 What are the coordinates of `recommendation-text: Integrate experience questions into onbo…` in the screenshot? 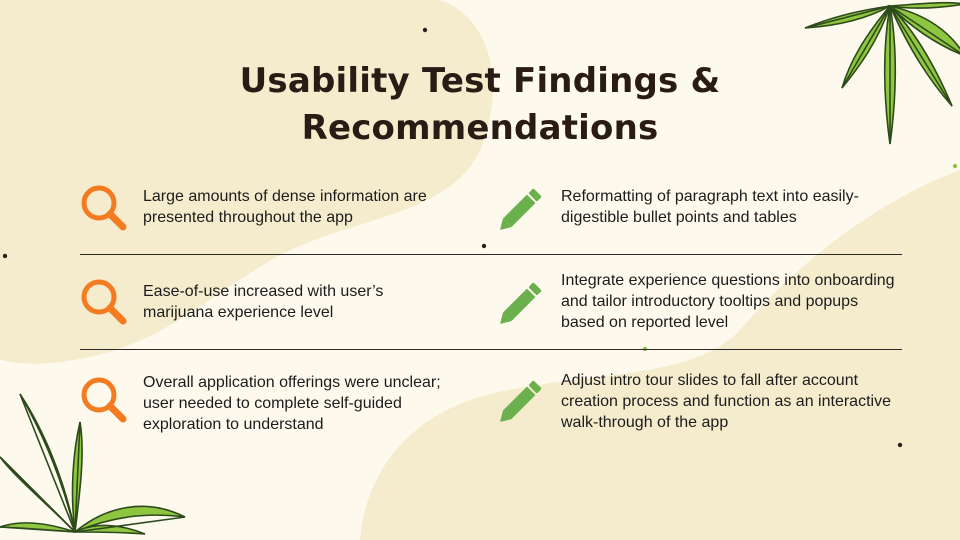 It's located at (728, 301).